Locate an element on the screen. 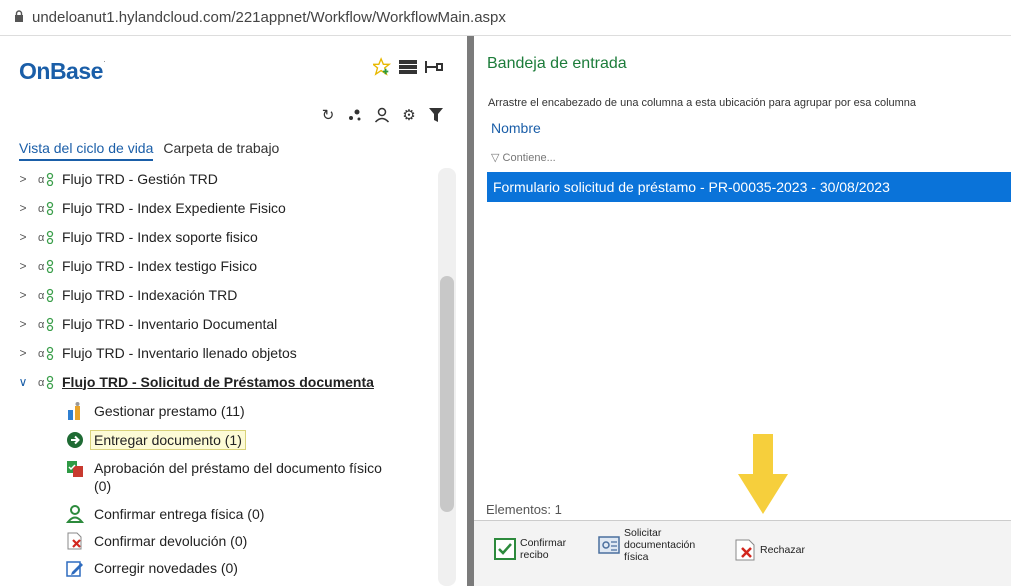 The height and width of the screenshot is (586, 1011). tab-lifecycle-view: Vista del ciclo de vida is located at coordinates (86, 150).